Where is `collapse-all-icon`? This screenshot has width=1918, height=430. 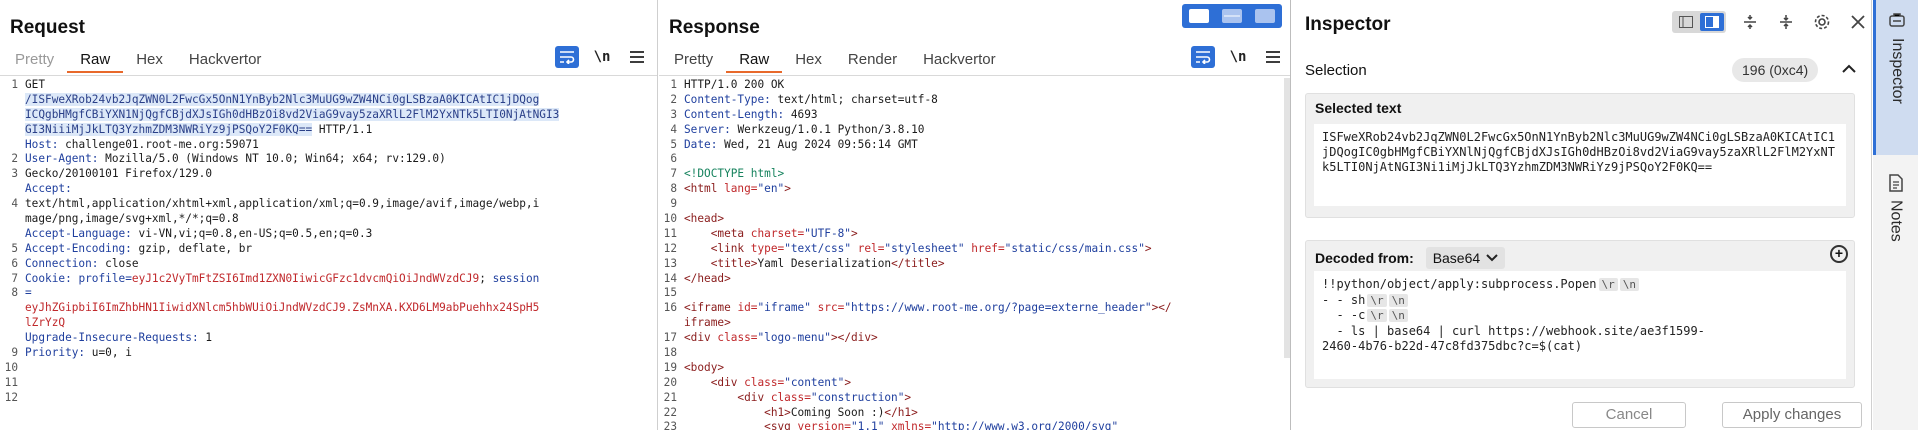
collapse-all-icon is located at coordinates (1786, 22).